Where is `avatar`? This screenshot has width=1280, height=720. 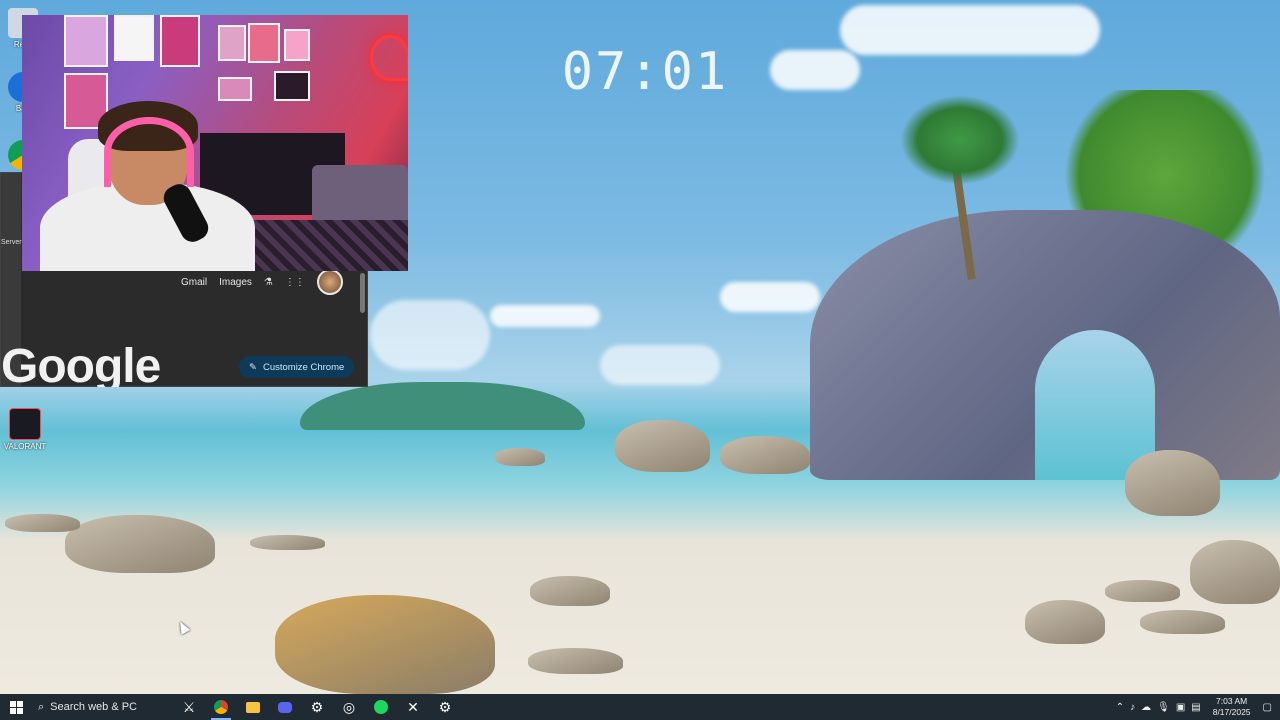 avatar is located at coordinates (329, 282).